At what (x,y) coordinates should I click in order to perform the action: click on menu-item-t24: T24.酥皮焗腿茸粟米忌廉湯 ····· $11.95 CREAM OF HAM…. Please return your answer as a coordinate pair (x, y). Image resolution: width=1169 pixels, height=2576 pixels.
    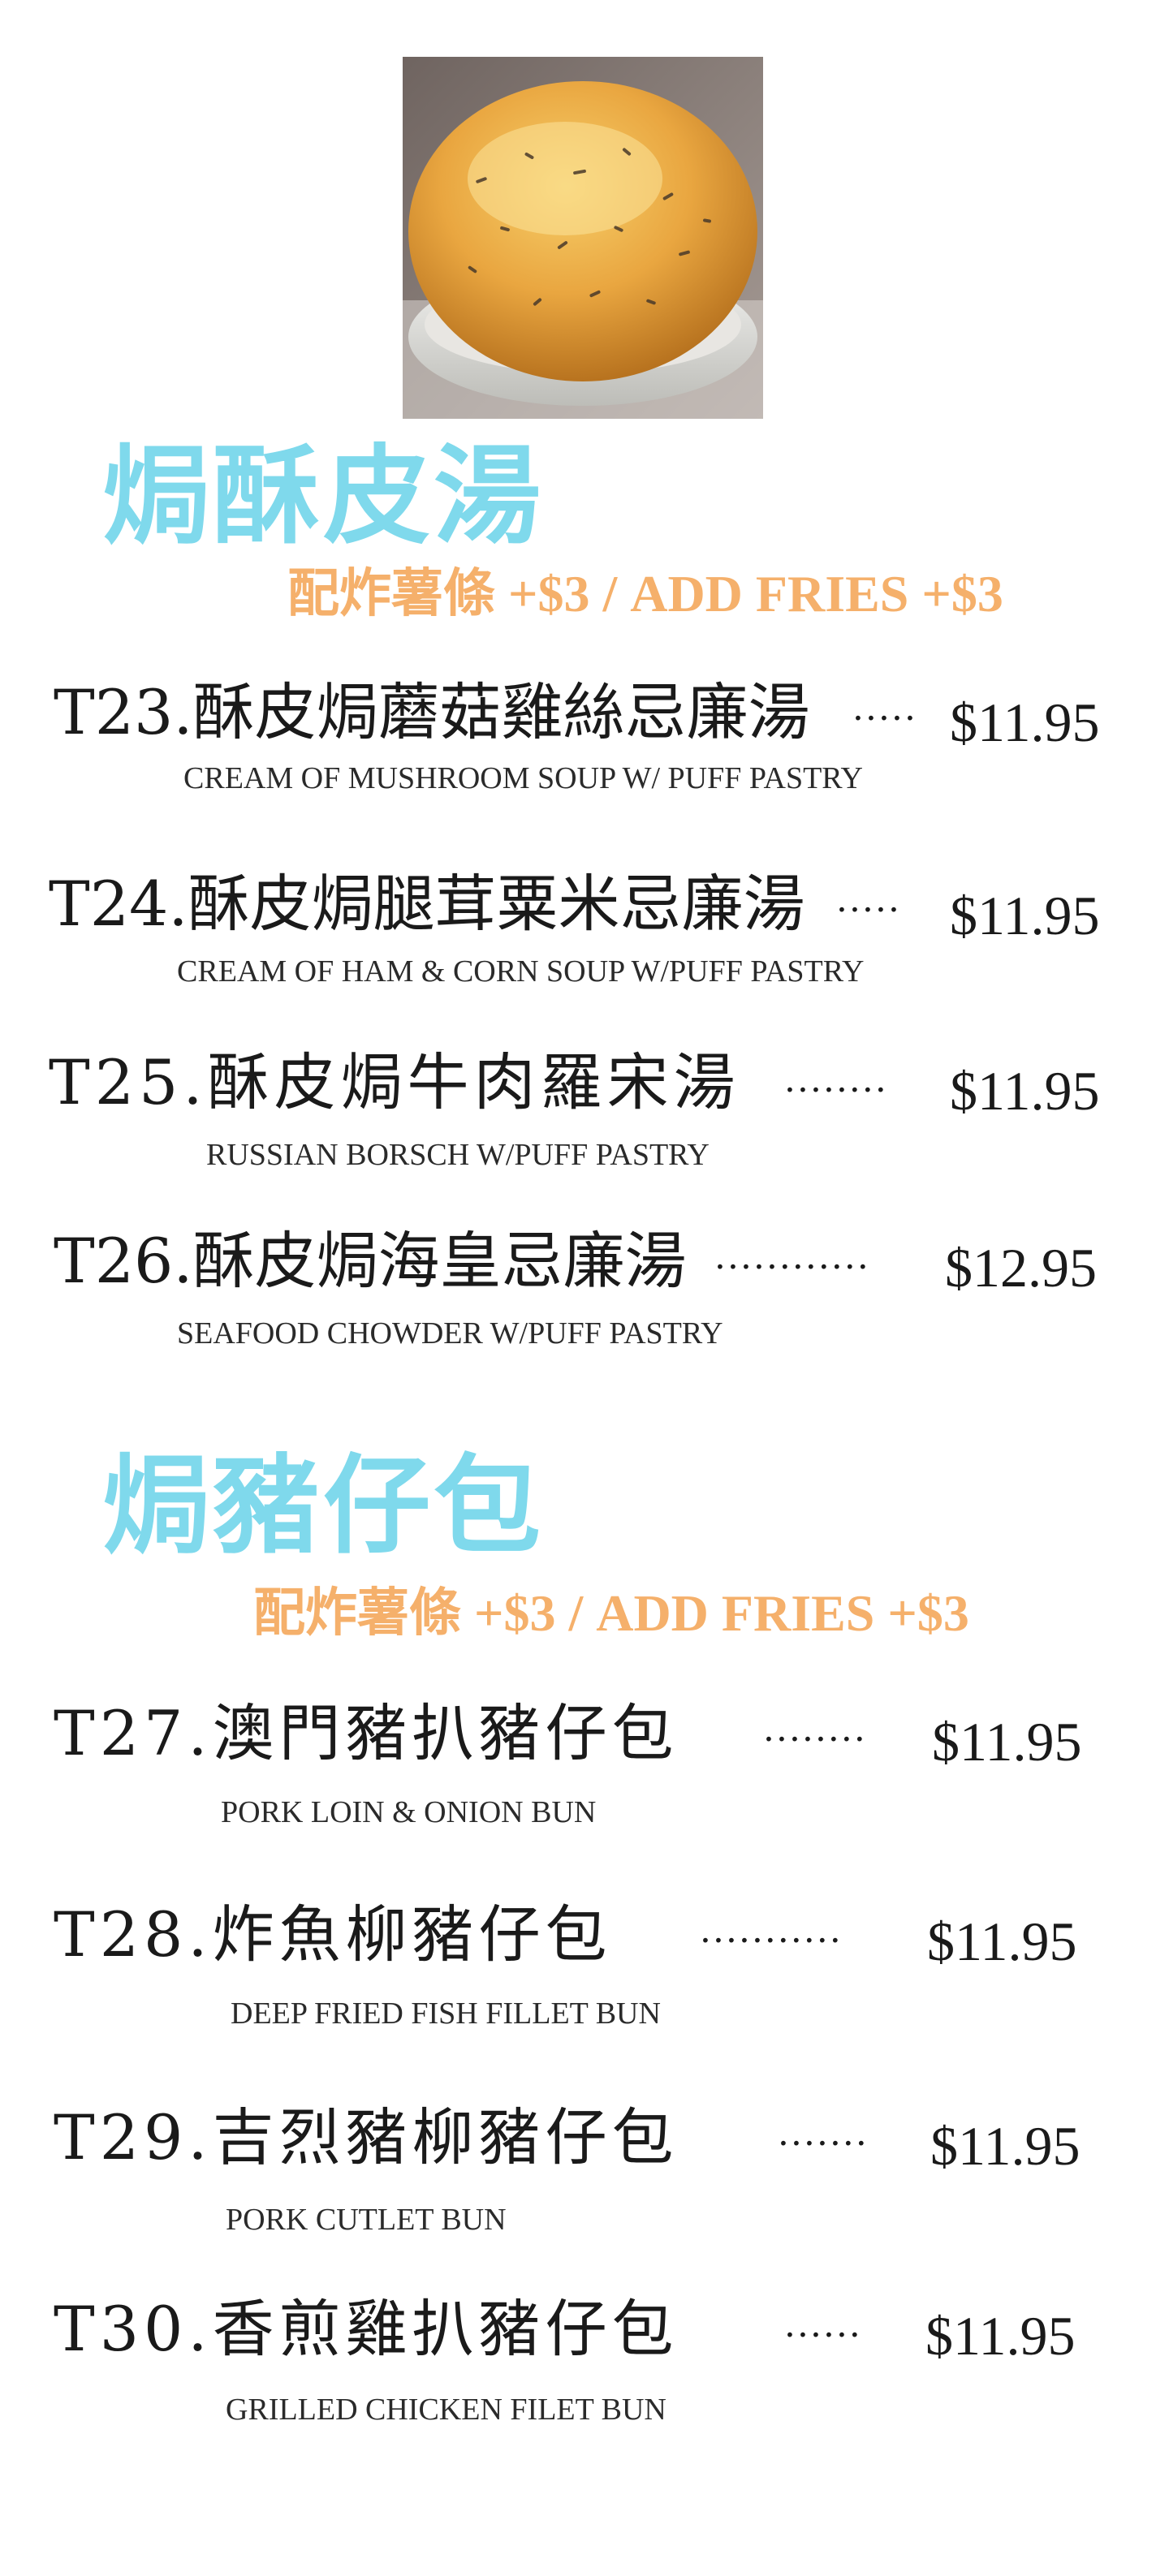
    Looking at the image, I should click on (584, 948).